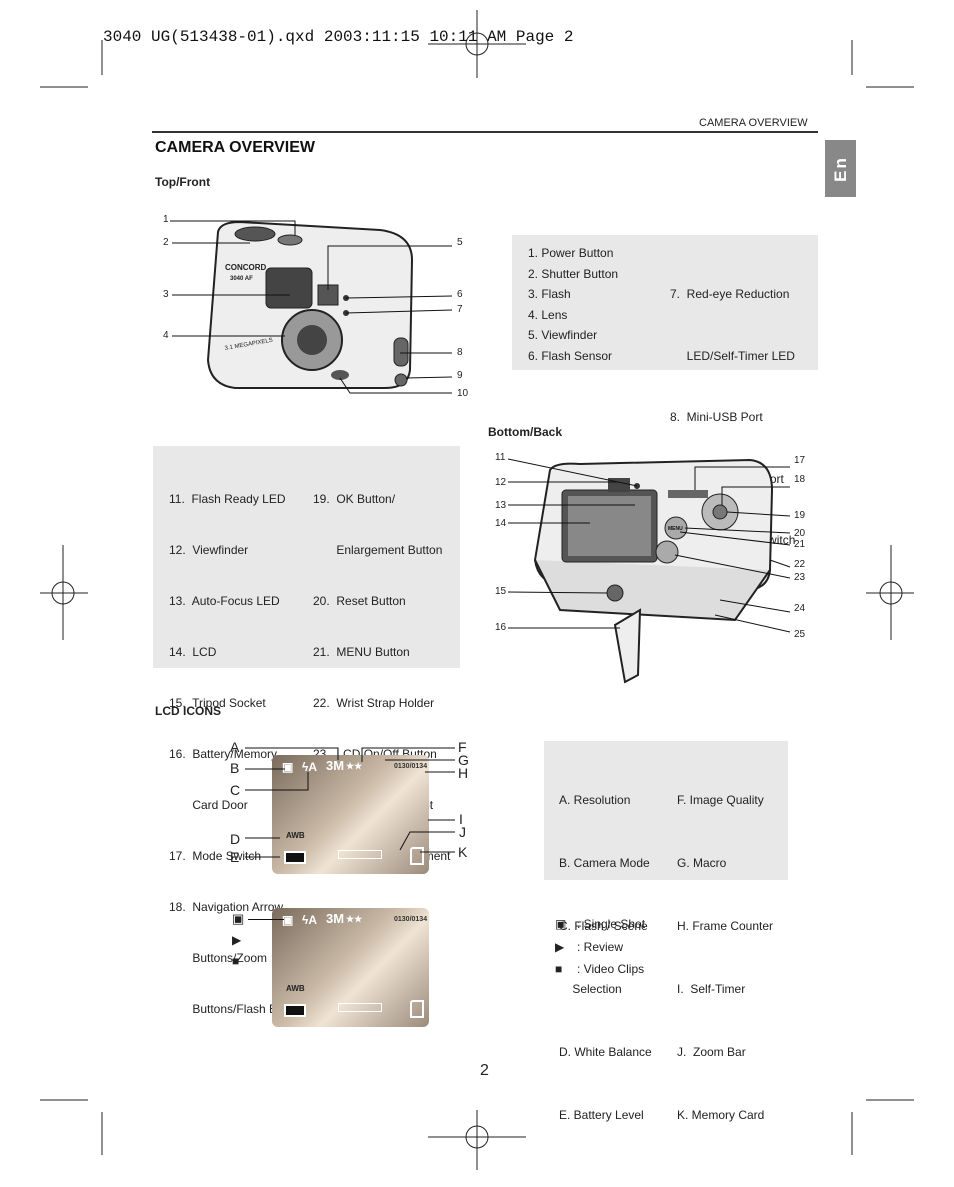  Describe the element at coordinates (295, 1010) in the screenshot. I see `battery-icon` at that location.